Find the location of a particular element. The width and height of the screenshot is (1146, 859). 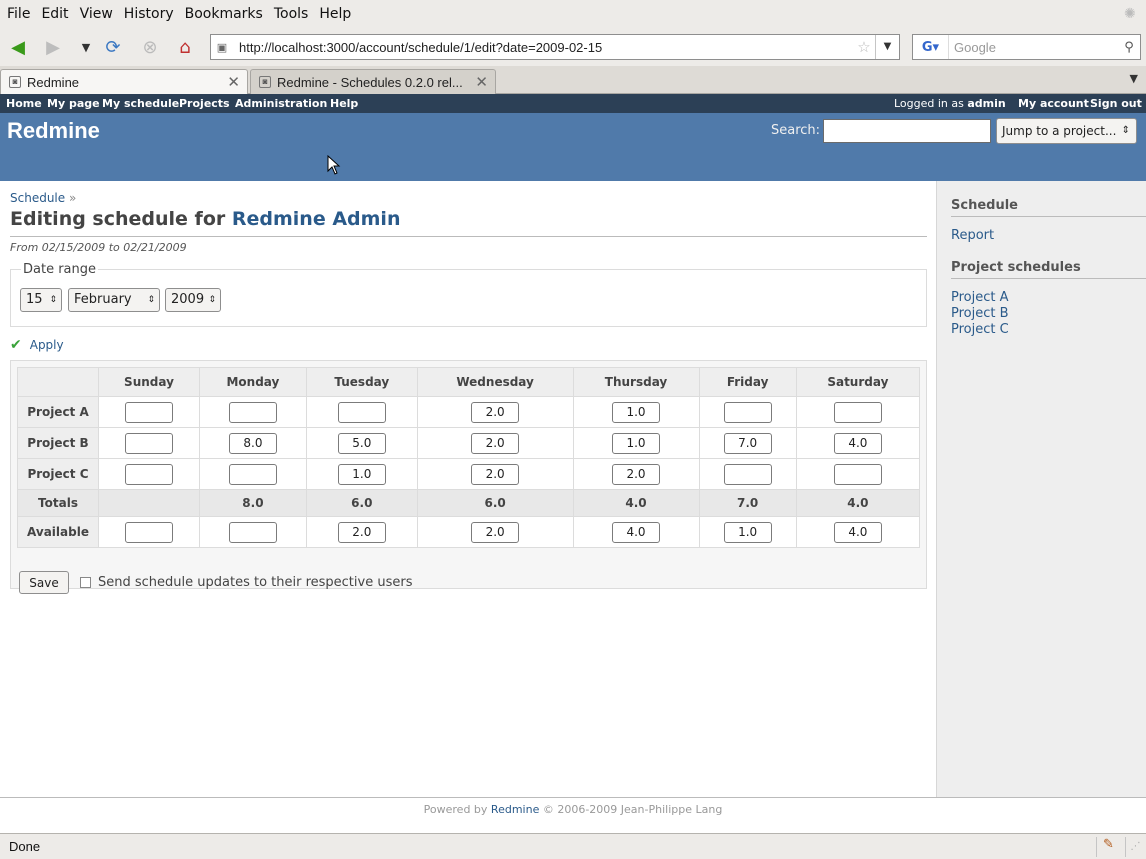

column-header: Monday is located at coordinates (252, 382).